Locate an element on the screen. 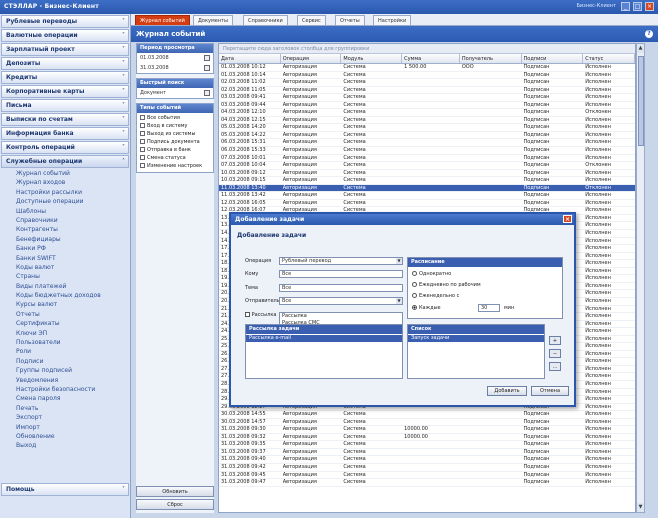 This screenshot has height=518, width=658. sidebar-subitem: Шаблоны is located at coordinates (73, 211).